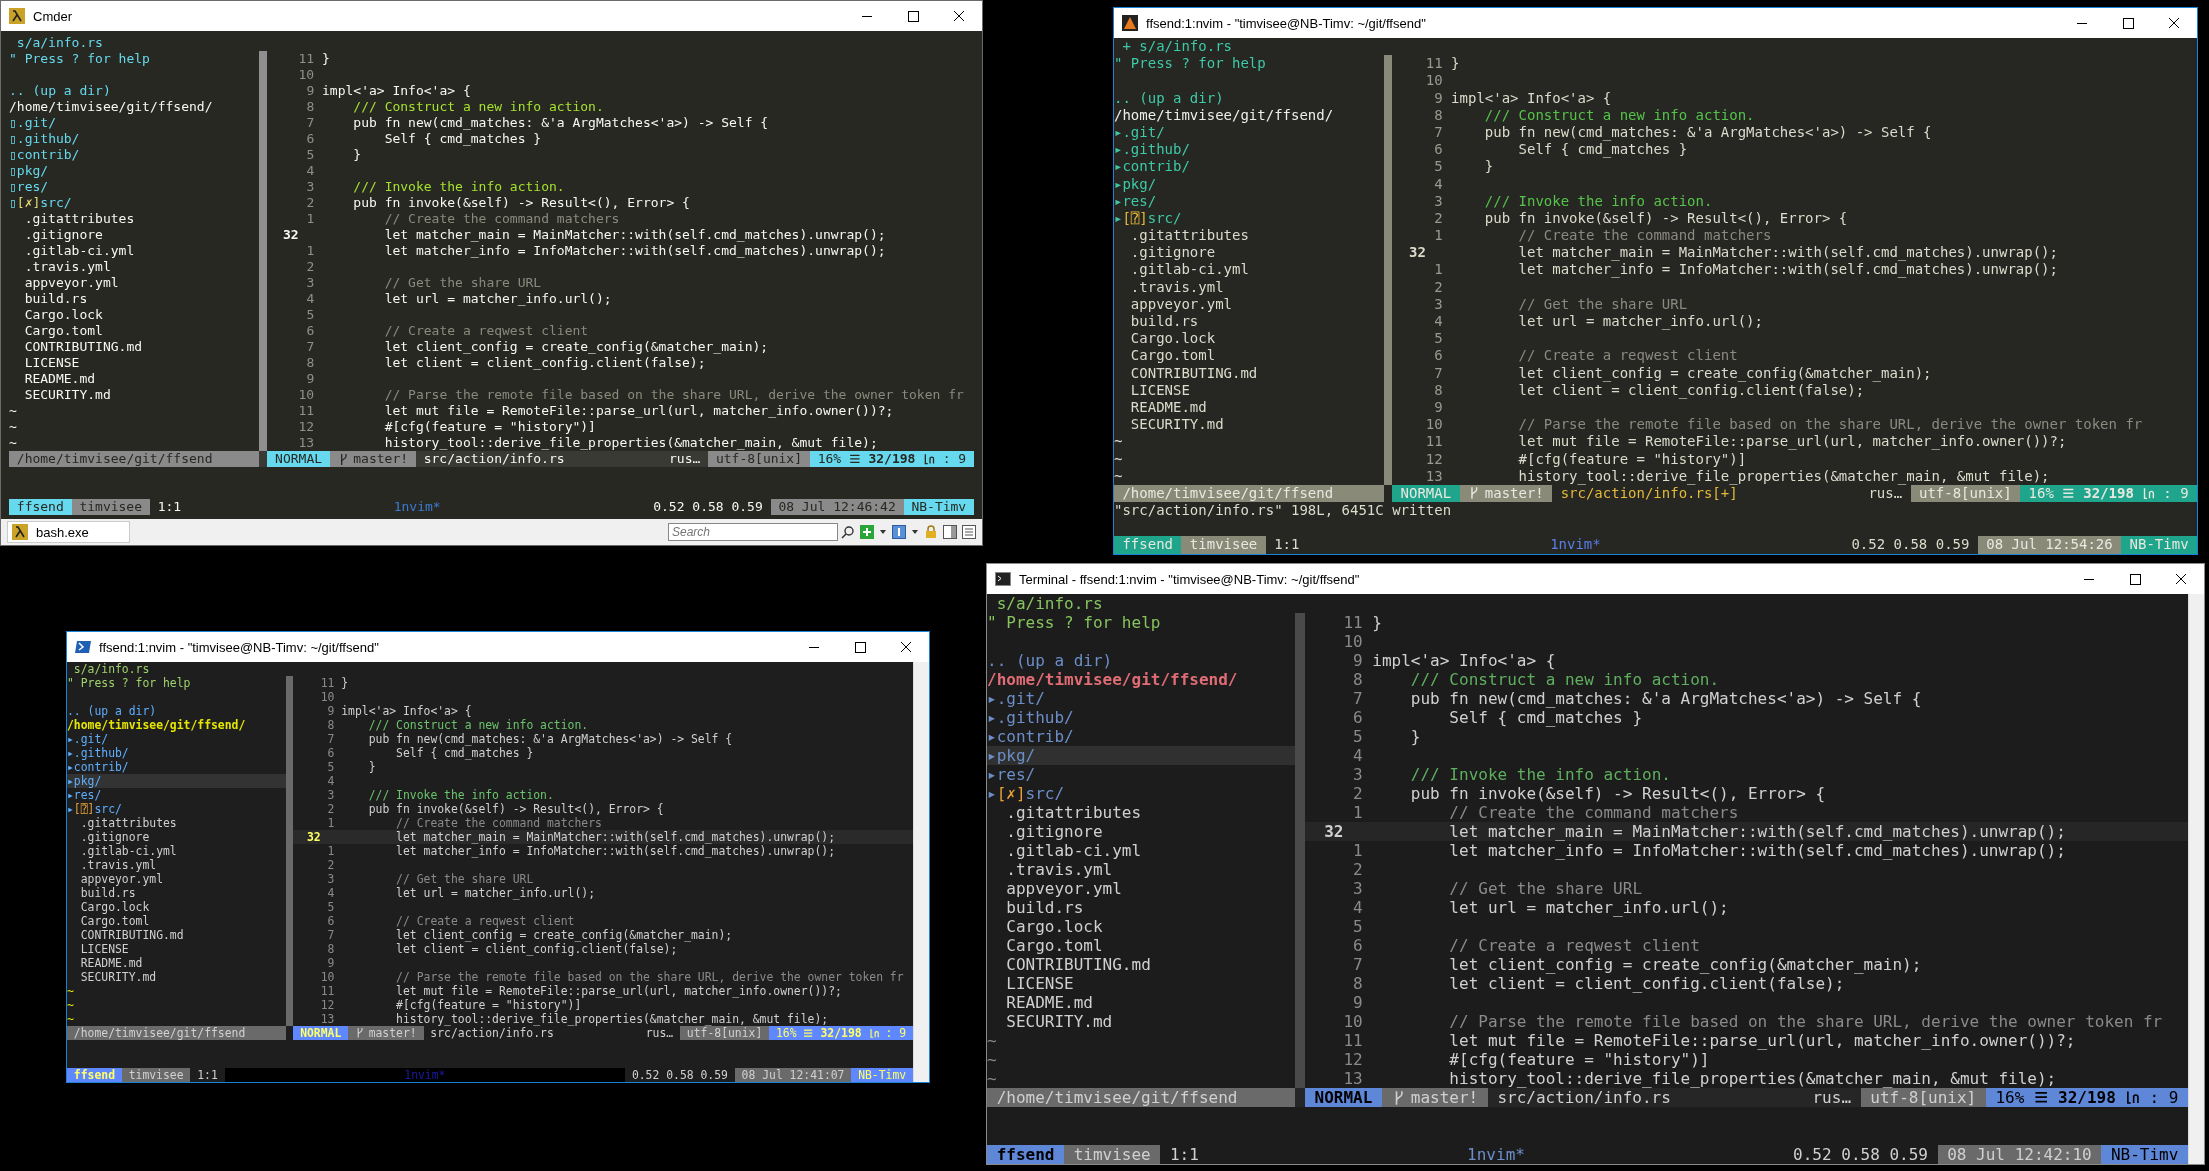  I want to click on line-number: 12, so click(327, 1005).